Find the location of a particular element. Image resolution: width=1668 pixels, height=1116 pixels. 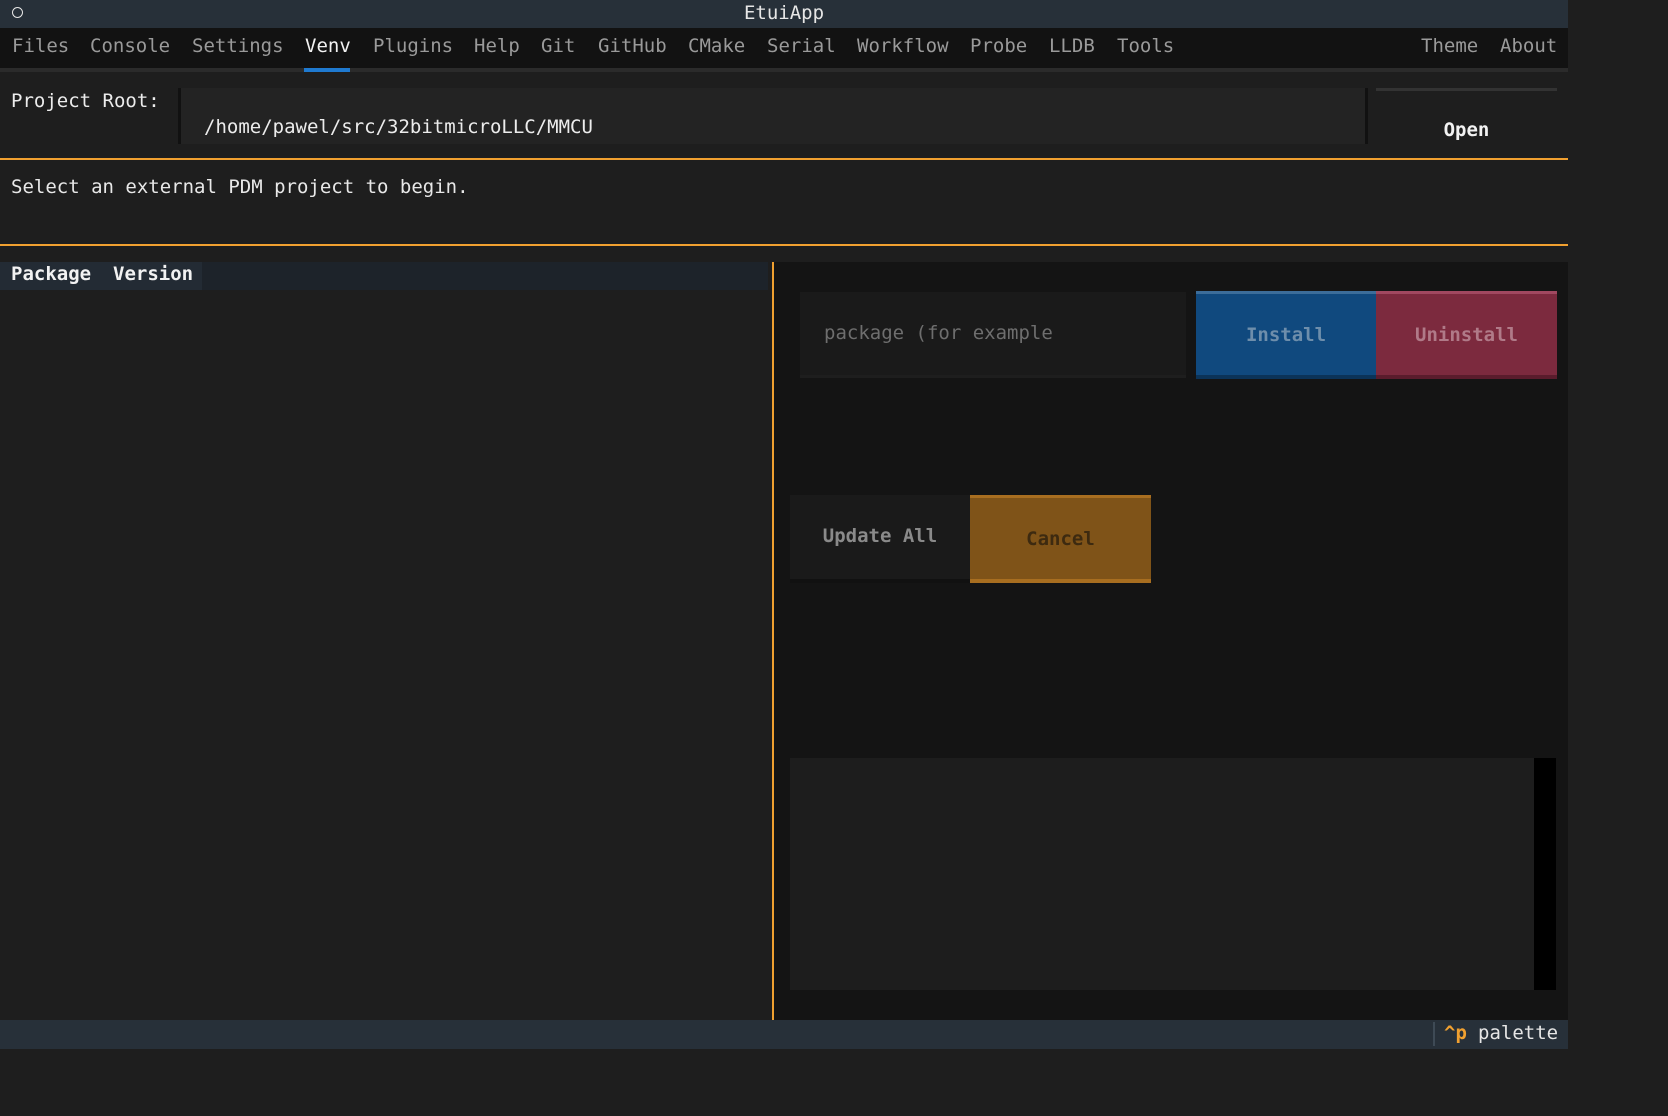

update-all-button-label: Update All is located at coordinates (880, 536).